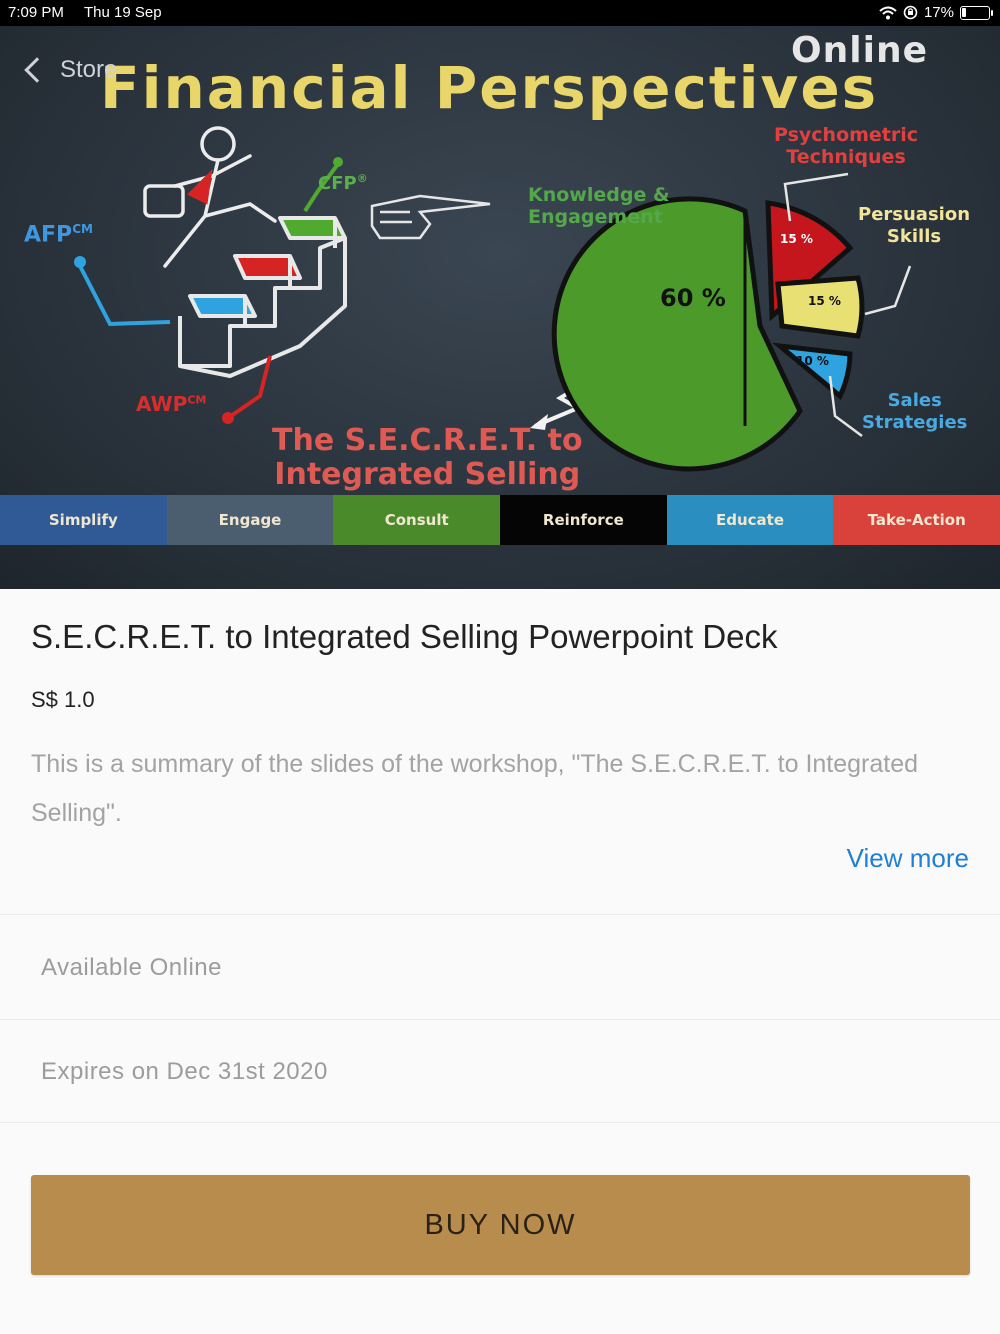  What do you see at coordinates (132, 967) in the screenshot?
I see `availability-text: Available Online` at bounding box center [132, 967].